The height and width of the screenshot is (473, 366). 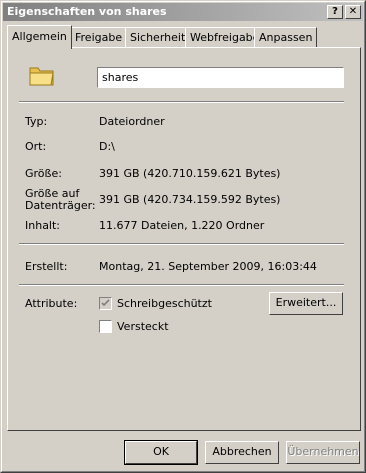 What do you see at coordinates (132, 121) in the screenshot?
I see `type-value: Dateiordner` at bounding box center [132, 121].